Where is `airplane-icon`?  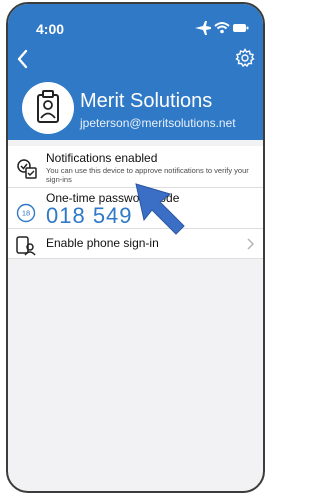
airplane-icon is located at coordinates (203, 28).